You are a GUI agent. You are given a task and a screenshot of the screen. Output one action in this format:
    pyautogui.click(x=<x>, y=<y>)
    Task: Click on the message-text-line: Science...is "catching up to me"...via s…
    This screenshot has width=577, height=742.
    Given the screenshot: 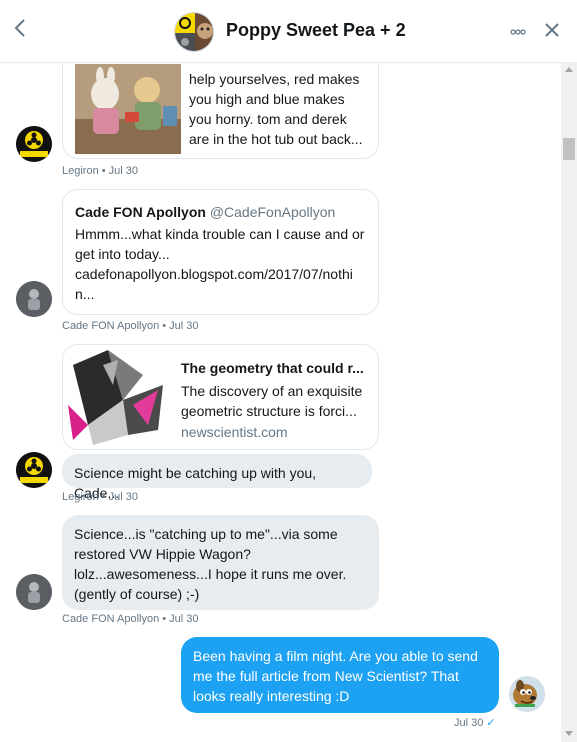 What is the action you would take?
    pyautogui.click(x=206, y=534)
    